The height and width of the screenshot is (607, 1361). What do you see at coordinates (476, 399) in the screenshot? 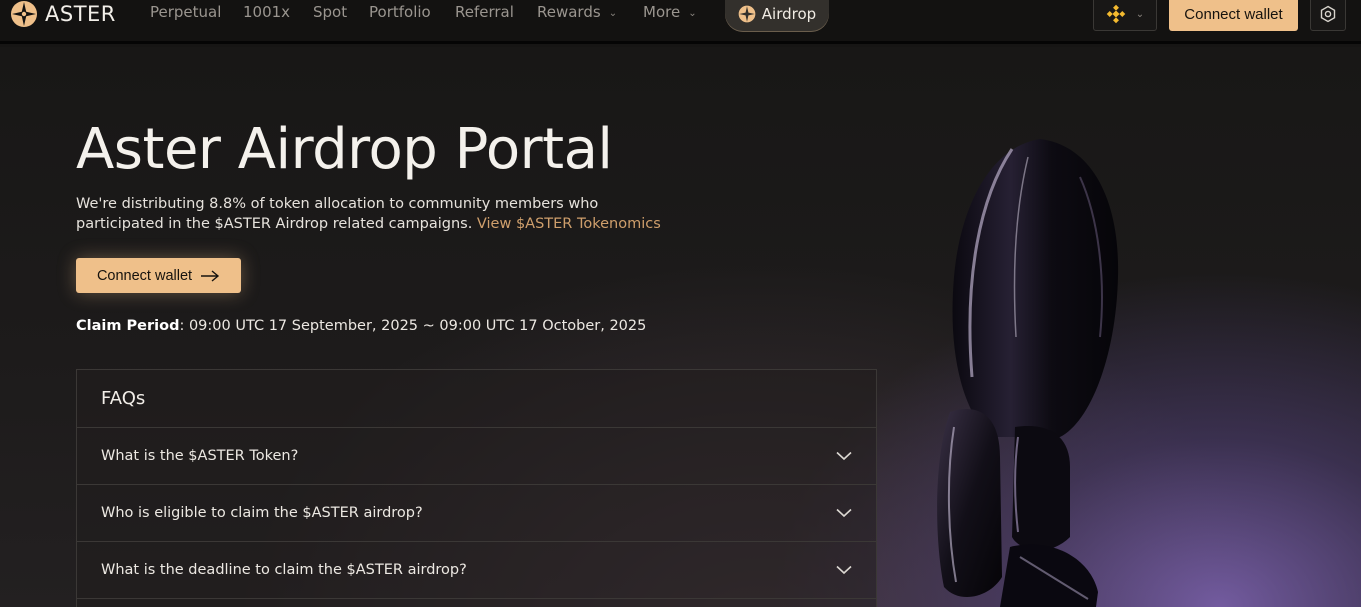
I see `faq-title: FAQs` at bounding box center [476, 399].